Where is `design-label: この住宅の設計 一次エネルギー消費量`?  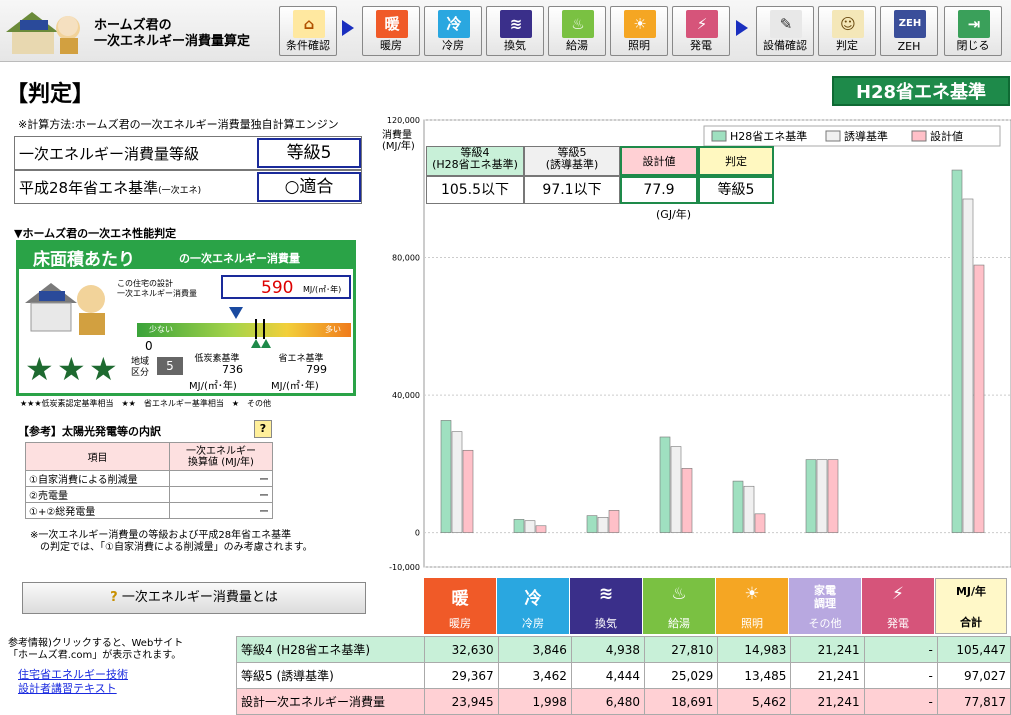 design-label: この住宅の設計 一次エネルギー消費量 is located at coordinates (157, 288).